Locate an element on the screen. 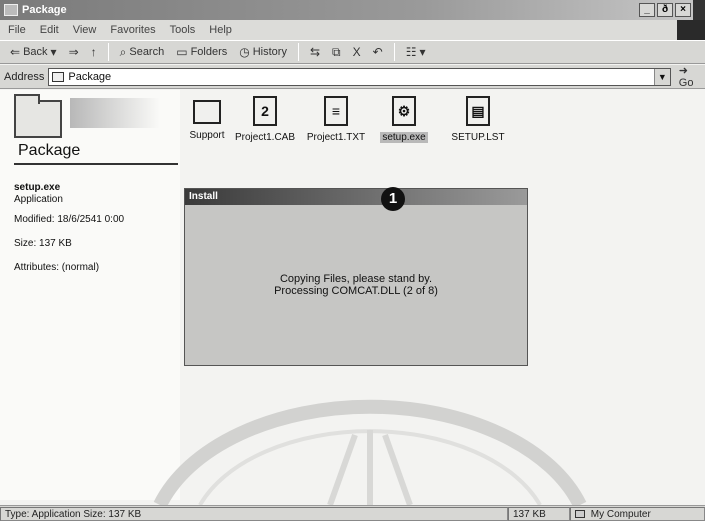  watermark-seal is located at coordinates (370, 452).